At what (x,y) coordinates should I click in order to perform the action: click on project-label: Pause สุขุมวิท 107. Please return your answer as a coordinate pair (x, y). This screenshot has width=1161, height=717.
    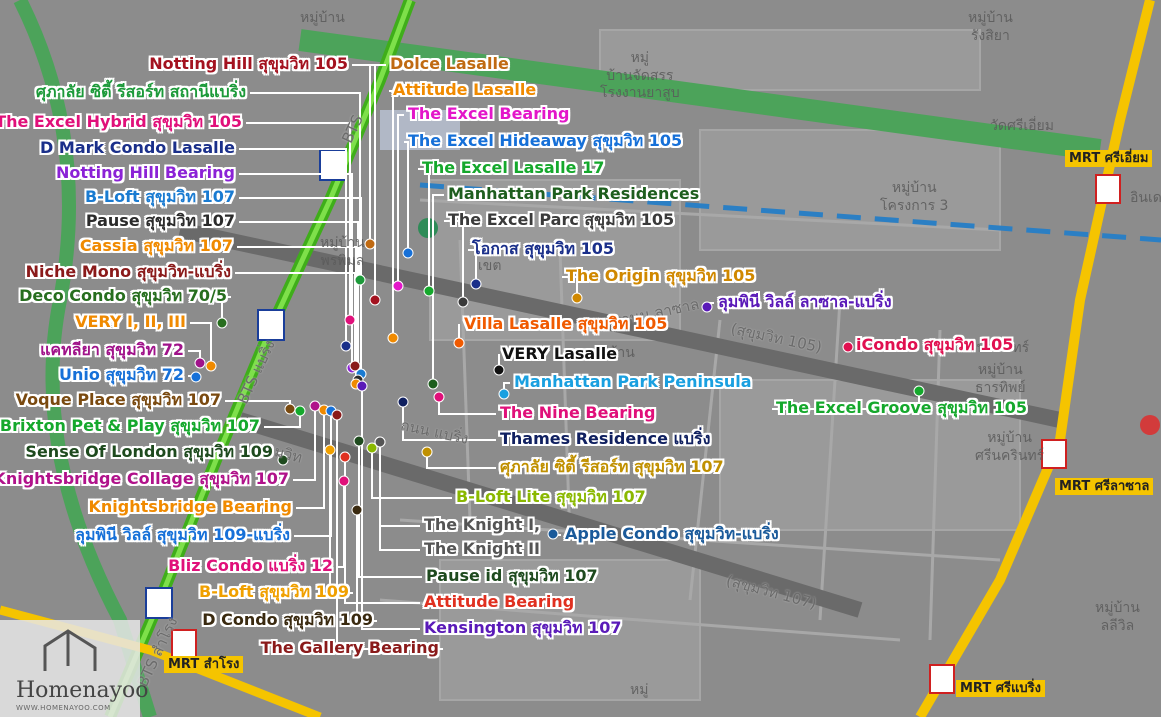
    Looking at the image, I should click on (160, 221).